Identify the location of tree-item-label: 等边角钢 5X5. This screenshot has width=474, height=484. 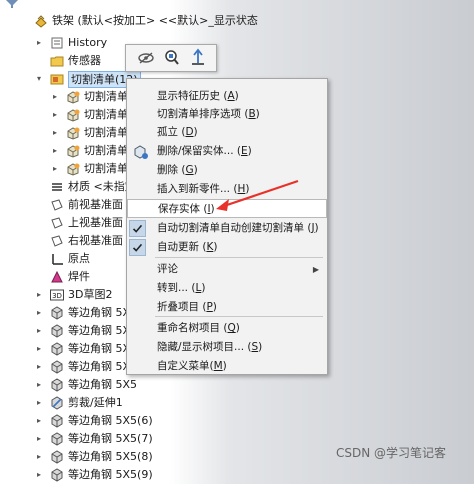
(103, 384).